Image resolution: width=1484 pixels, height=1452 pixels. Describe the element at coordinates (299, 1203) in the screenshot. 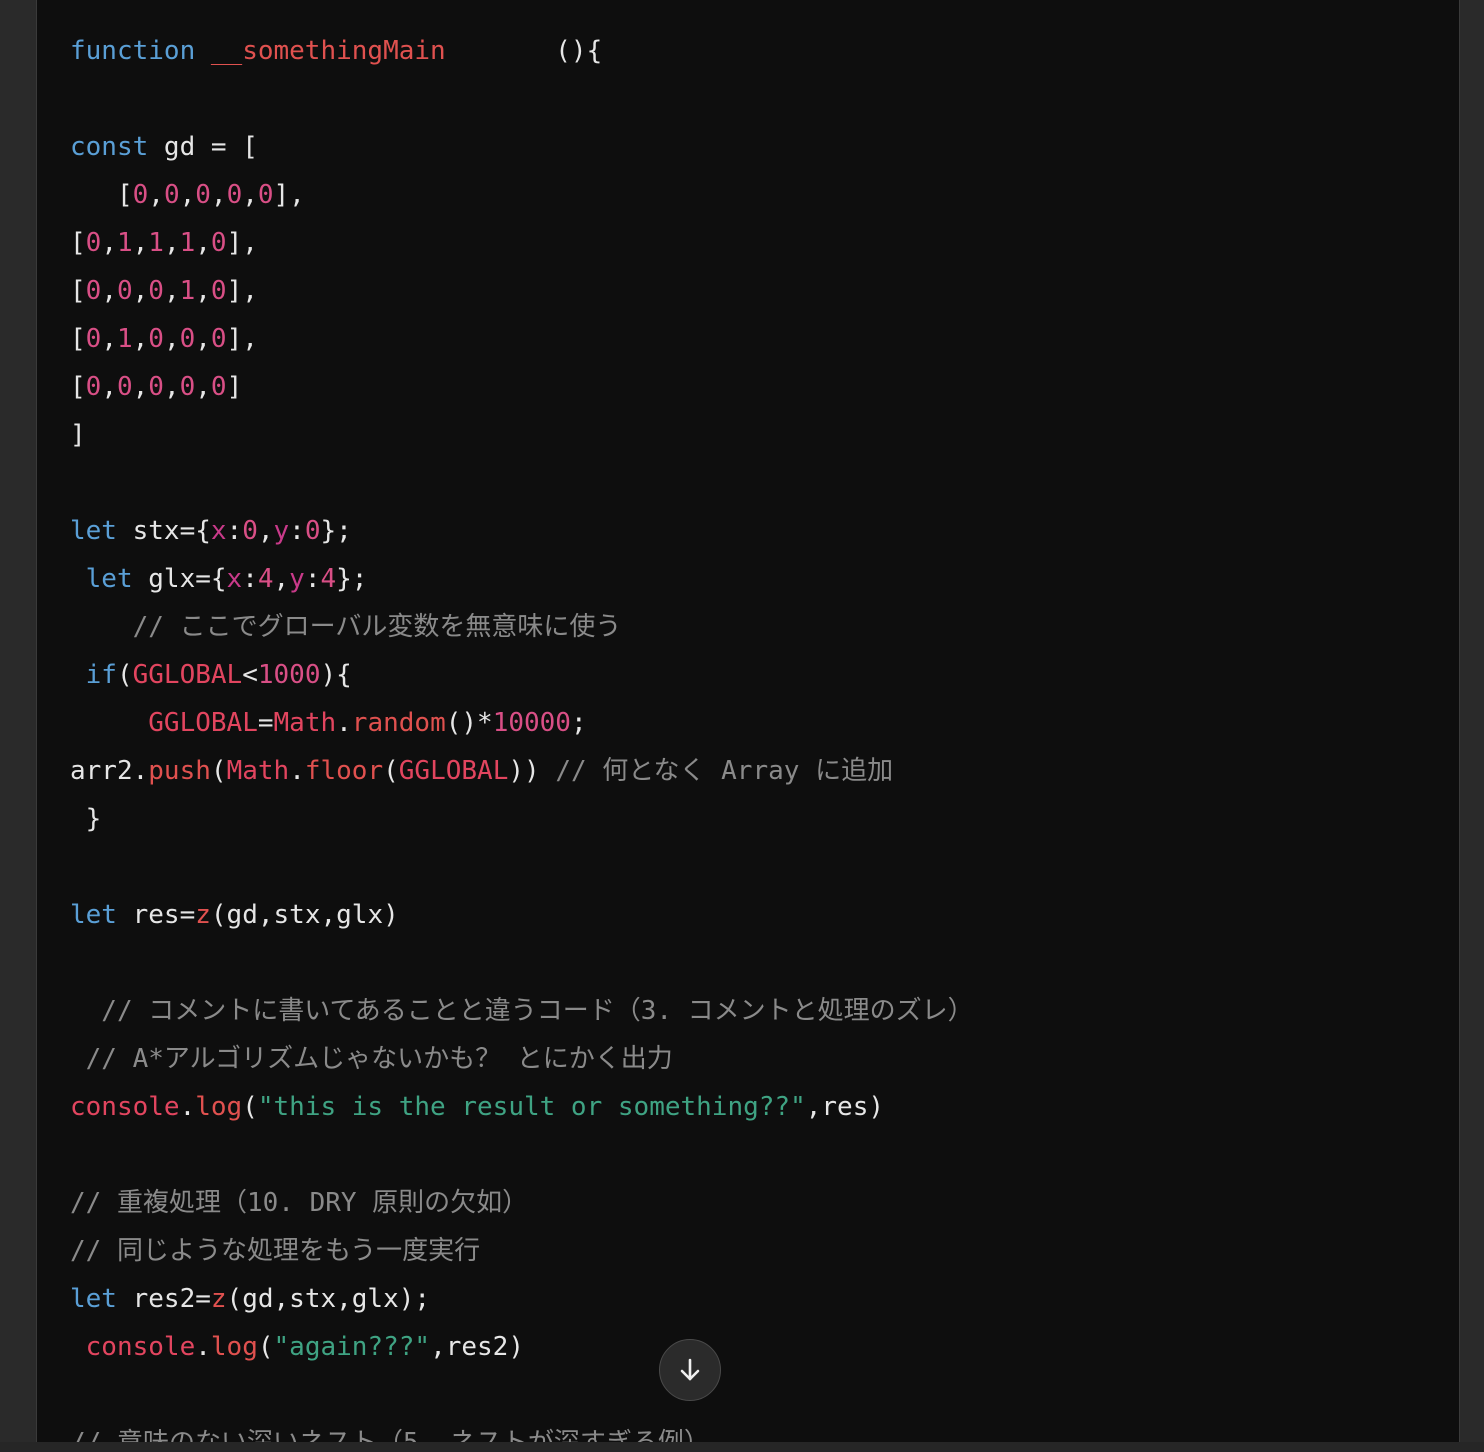

I see `code-token: // 重複処理（10. DRY 原則の欠如）` at that location.